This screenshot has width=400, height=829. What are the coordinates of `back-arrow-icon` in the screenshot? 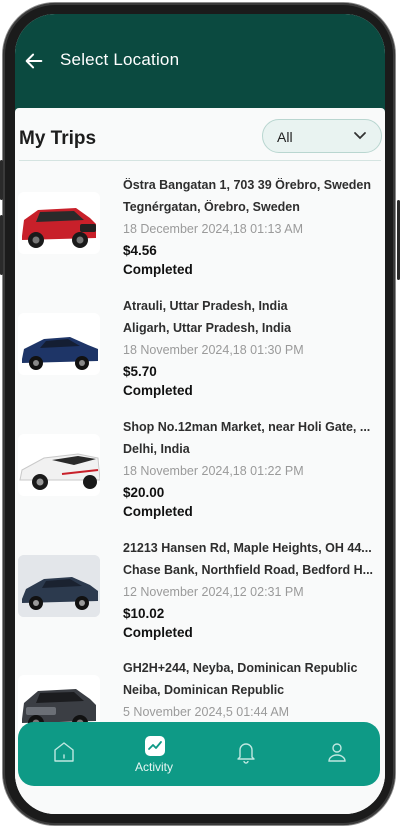 It's located at (34, 61).